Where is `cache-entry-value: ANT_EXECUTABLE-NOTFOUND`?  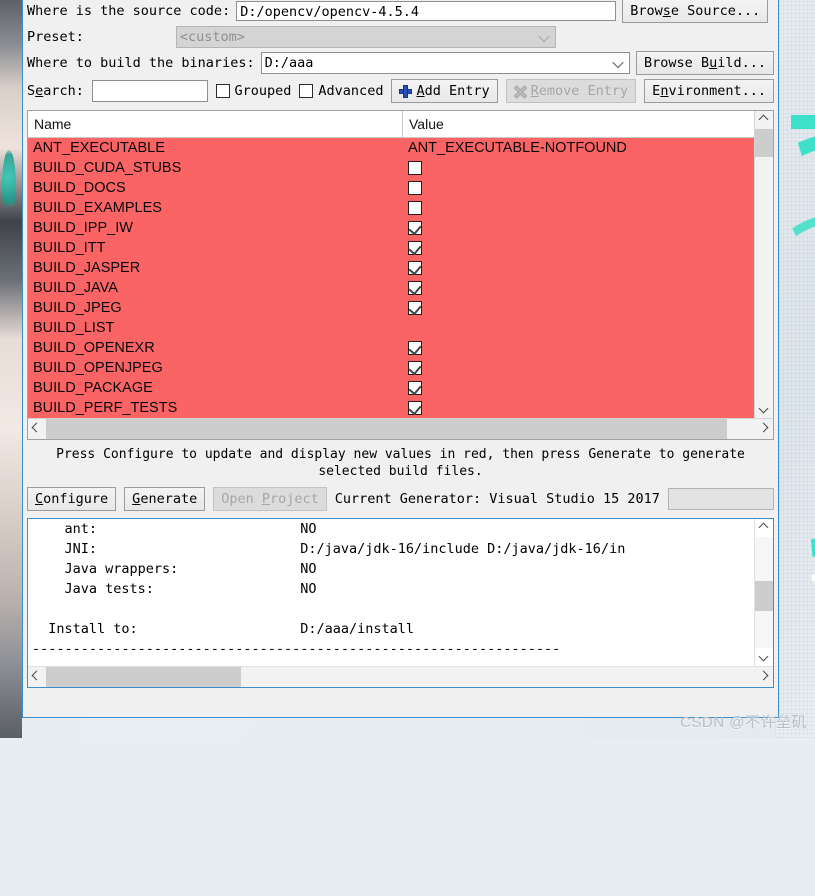
cache-entry-value: ANT_EXECUTABLE-NOTFOUND is located at coordinates (578, 148).